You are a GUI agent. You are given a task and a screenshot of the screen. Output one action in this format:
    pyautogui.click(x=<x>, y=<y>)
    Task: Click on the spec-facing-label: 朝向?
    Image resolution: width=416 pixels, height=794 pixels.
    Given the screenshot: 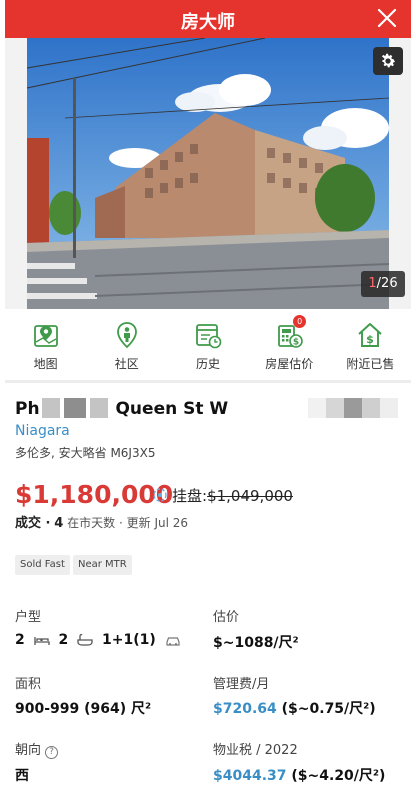 What is the action you would take?
    pyautogui.click(x=37, y=749)
    